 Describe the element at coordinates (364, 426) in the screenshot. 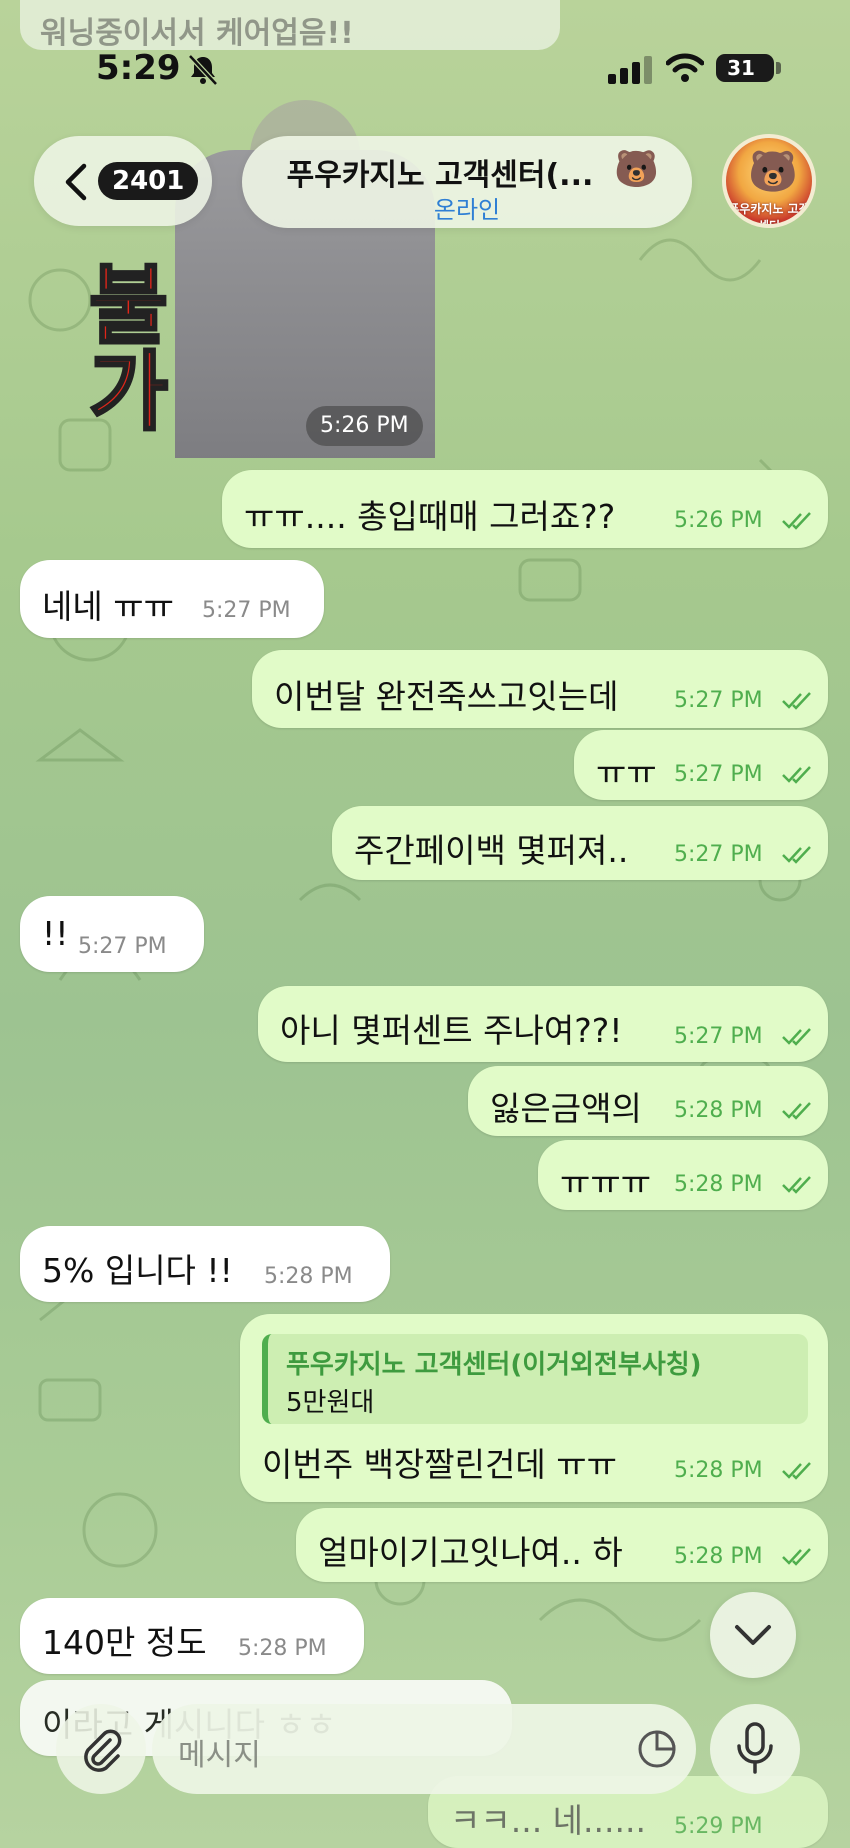

I see `image-message-time: 5:26 PM` at that location.